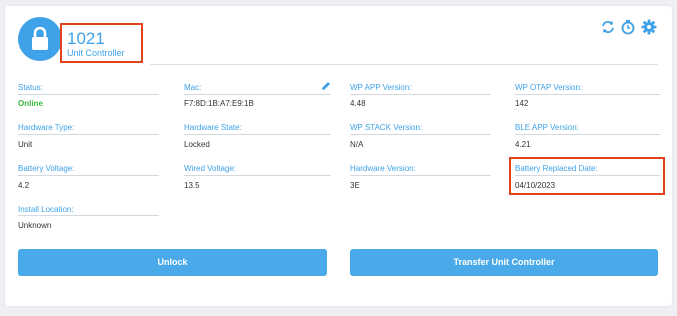 The image size is (677, 316). I want to click on unit-avatar, so click(40, 39).